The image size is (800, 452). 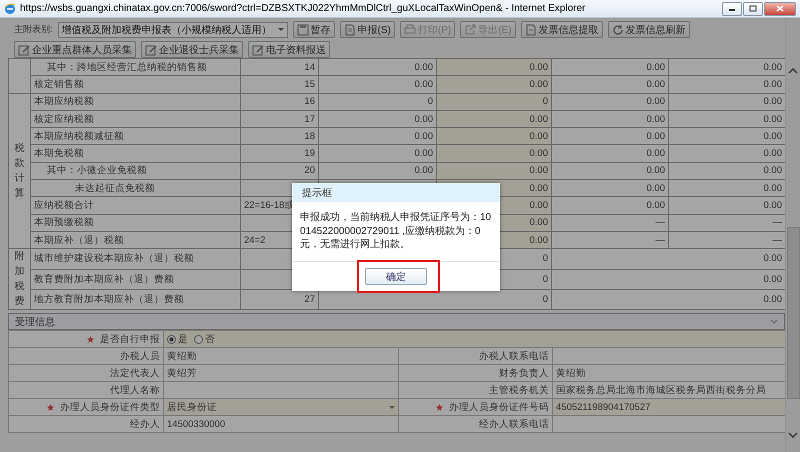 What do you see at coordinates (470, 30) in the screenshot?
I see `export-icon` at bounding box center [470, 30].